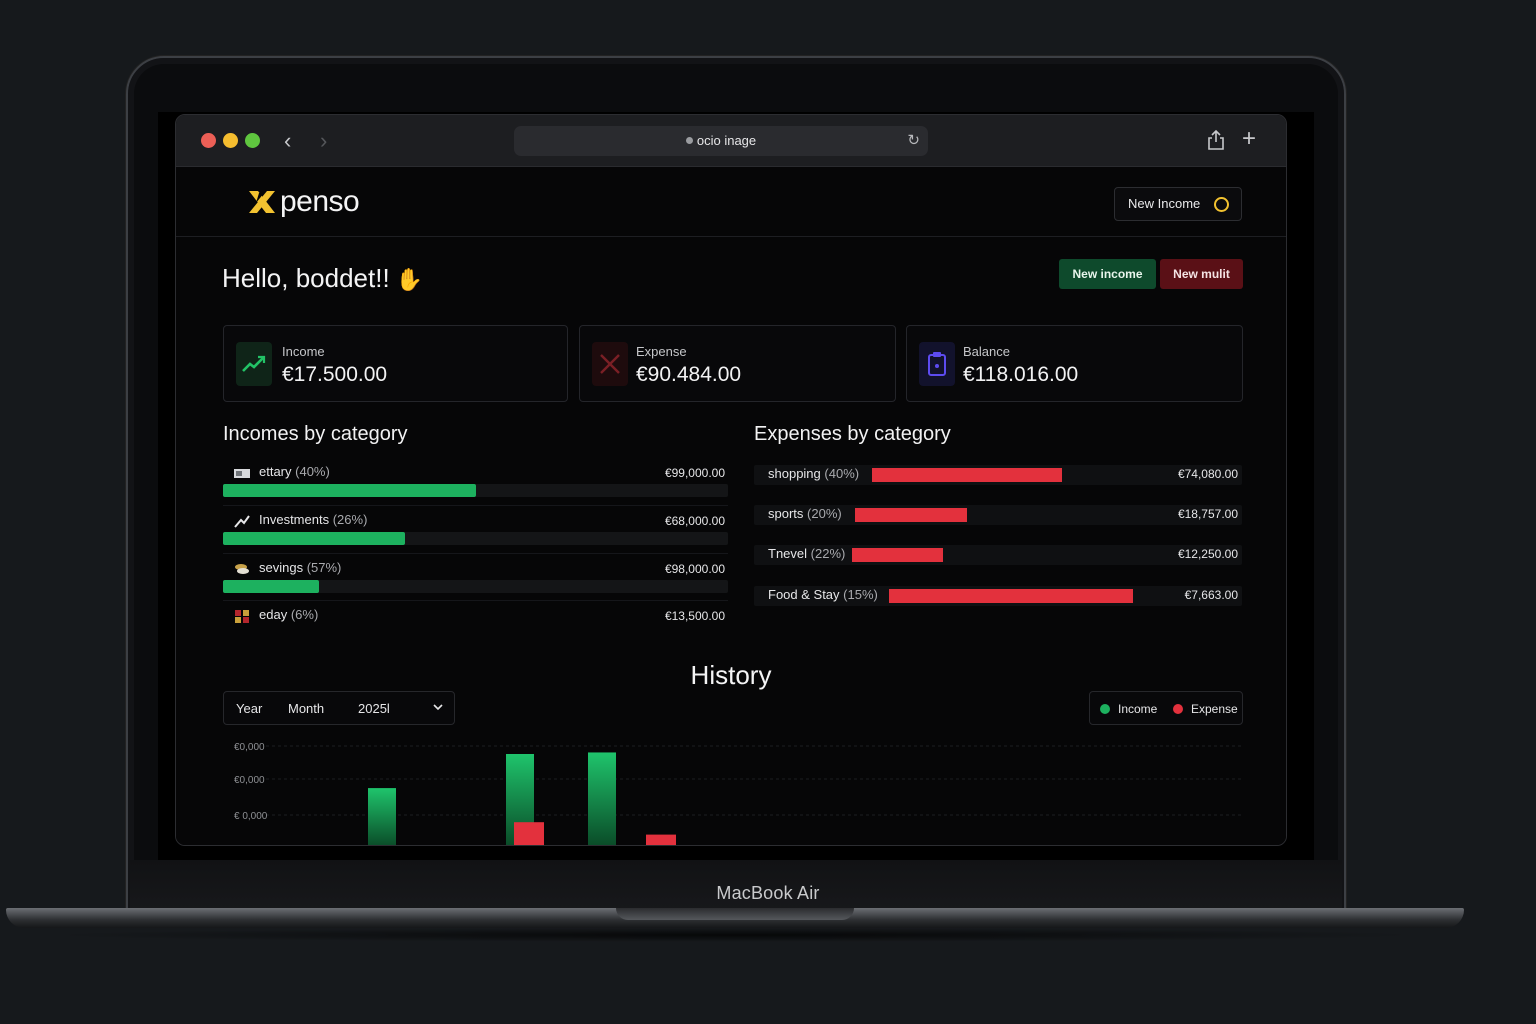 This screenshot has height=1024, width=1536. Describe the element at coordinates (1249, 139) in the screenshot. I see `new-tab-button: +` at that location.